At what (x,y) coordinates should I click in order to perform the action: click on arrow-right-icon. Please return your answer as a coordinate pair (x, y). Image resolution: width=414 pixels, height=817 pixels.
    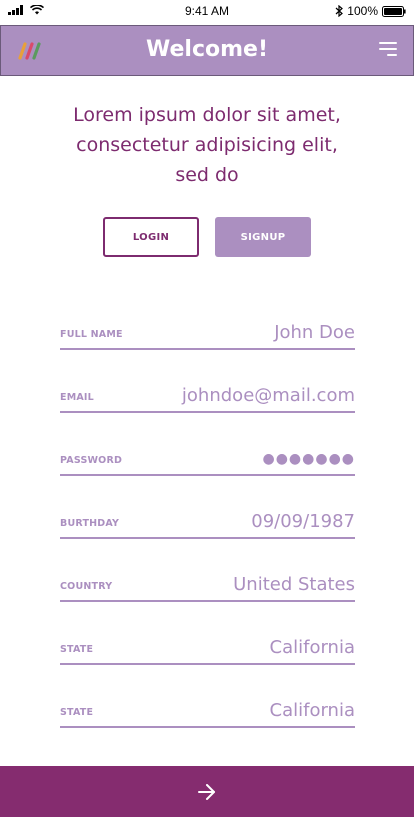
    Looking at the image, I should click on (206, 791).